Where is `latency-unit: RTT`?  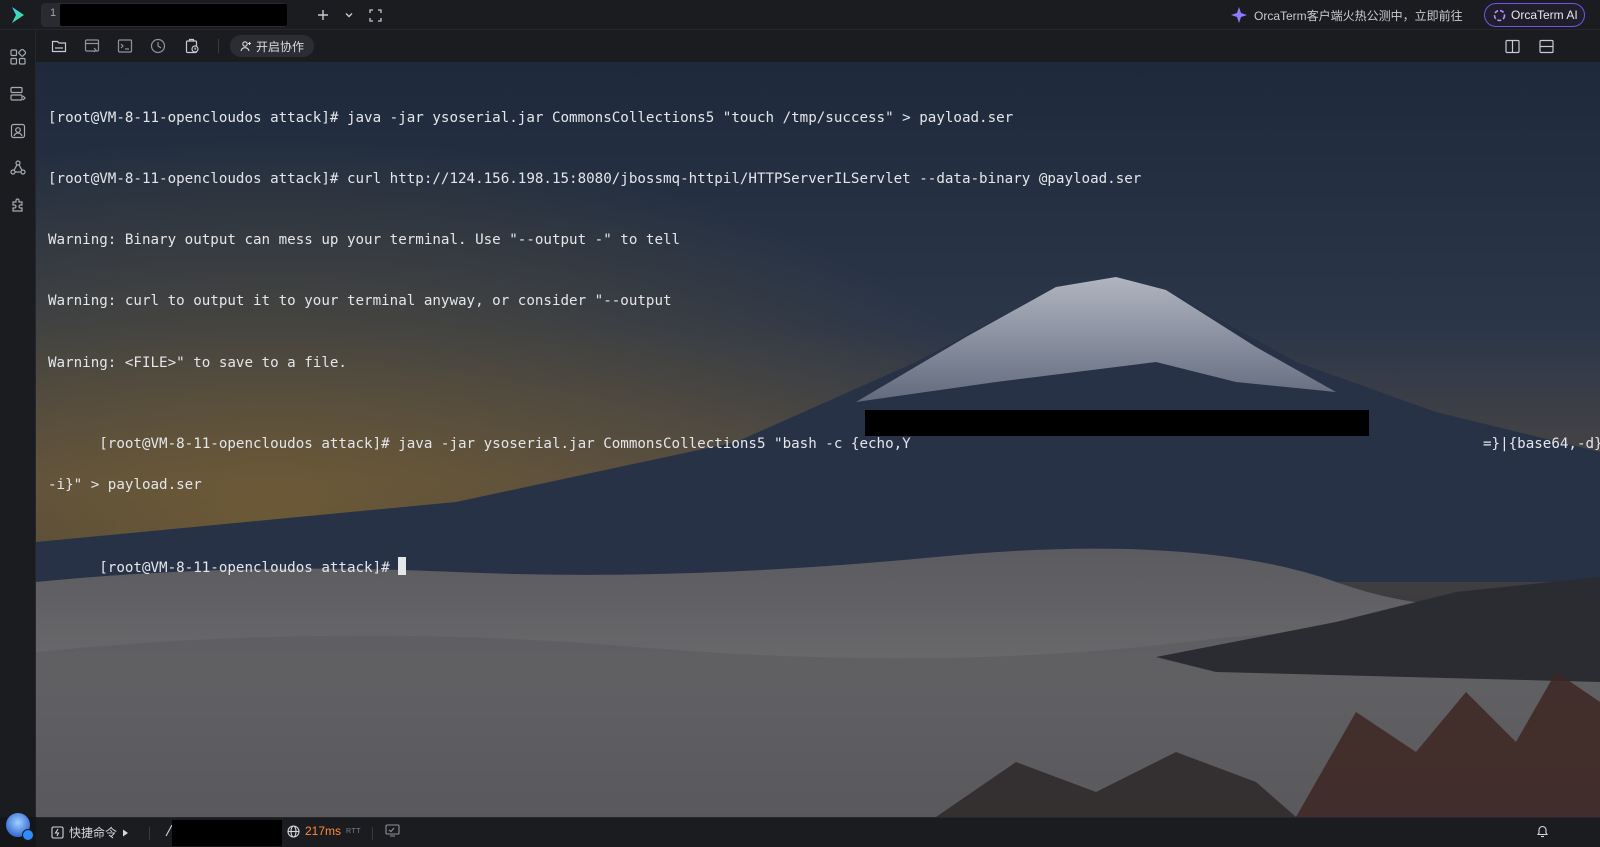 latency-unit: RTT is located at coordinates (354, 831).